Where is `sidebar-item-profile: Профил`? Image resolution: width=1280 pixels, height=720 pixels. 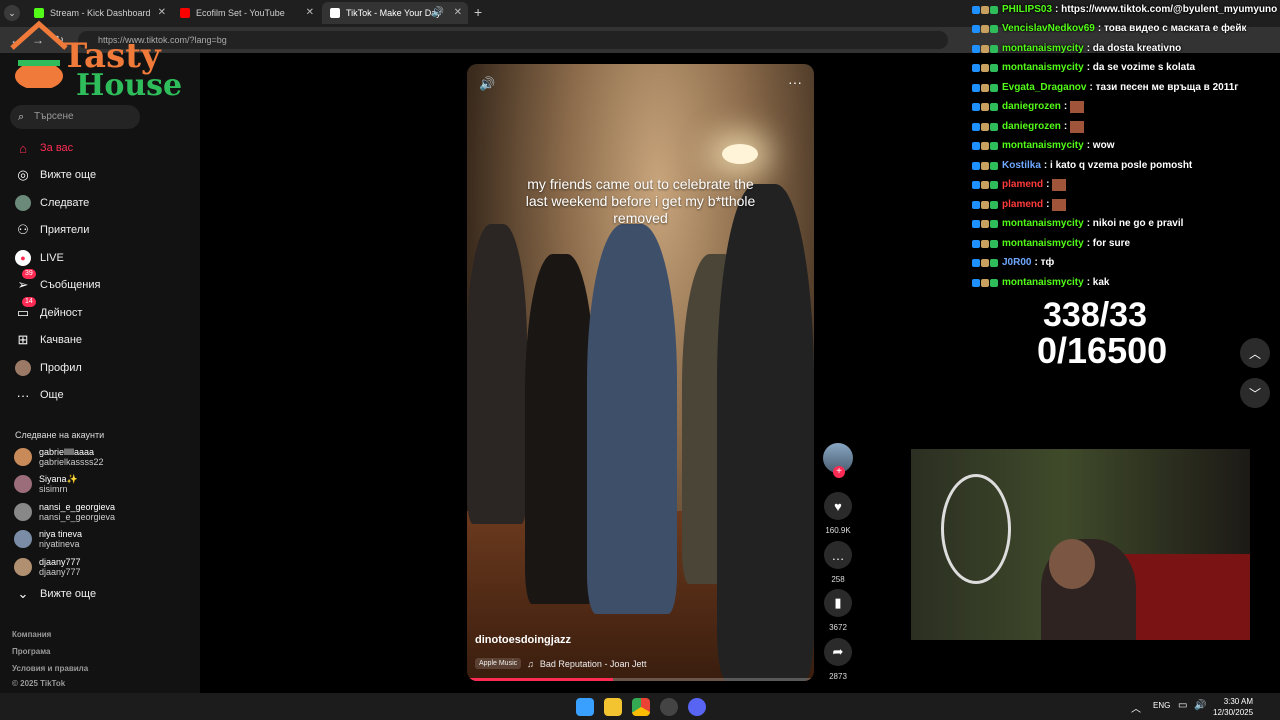 sidebar-item-profile: Профил is located at coordinates (48, 368).